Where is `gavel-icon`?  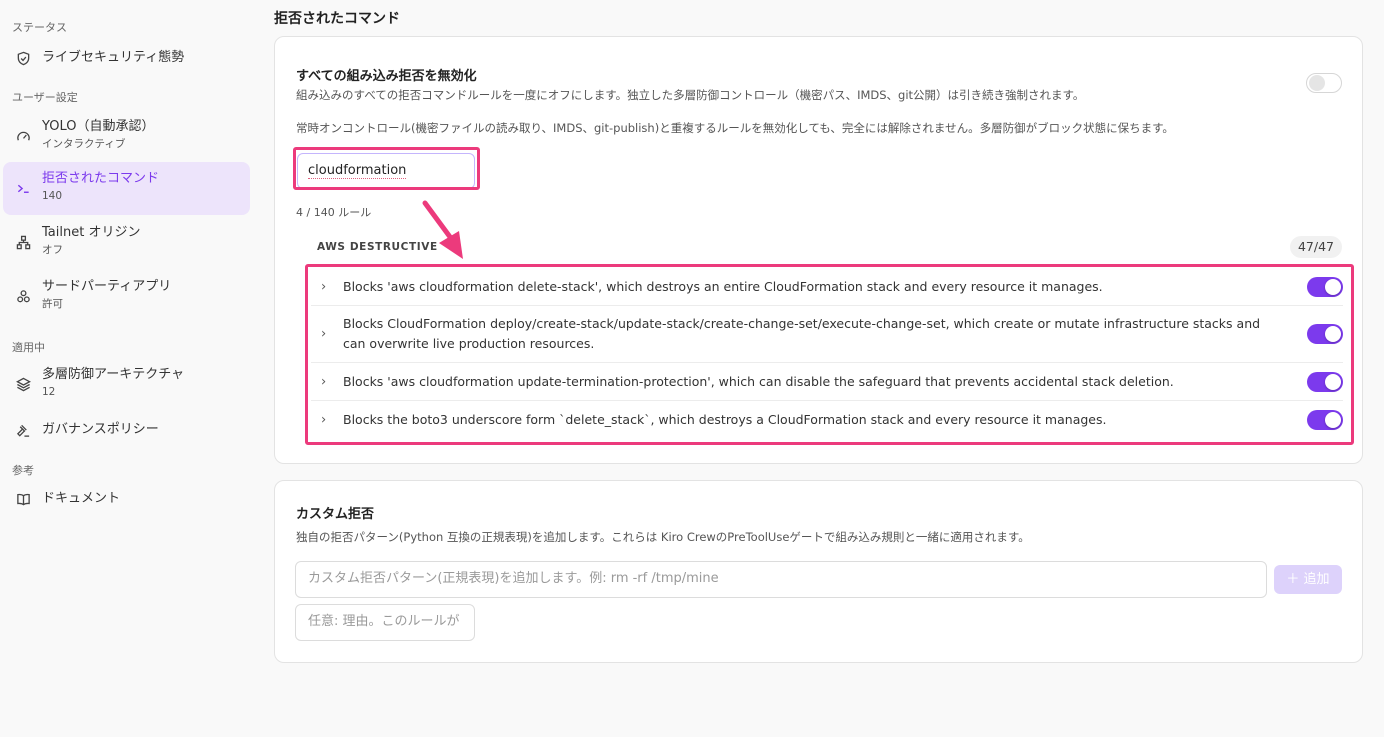
gavel-icon is located at coordinates (23, 430).